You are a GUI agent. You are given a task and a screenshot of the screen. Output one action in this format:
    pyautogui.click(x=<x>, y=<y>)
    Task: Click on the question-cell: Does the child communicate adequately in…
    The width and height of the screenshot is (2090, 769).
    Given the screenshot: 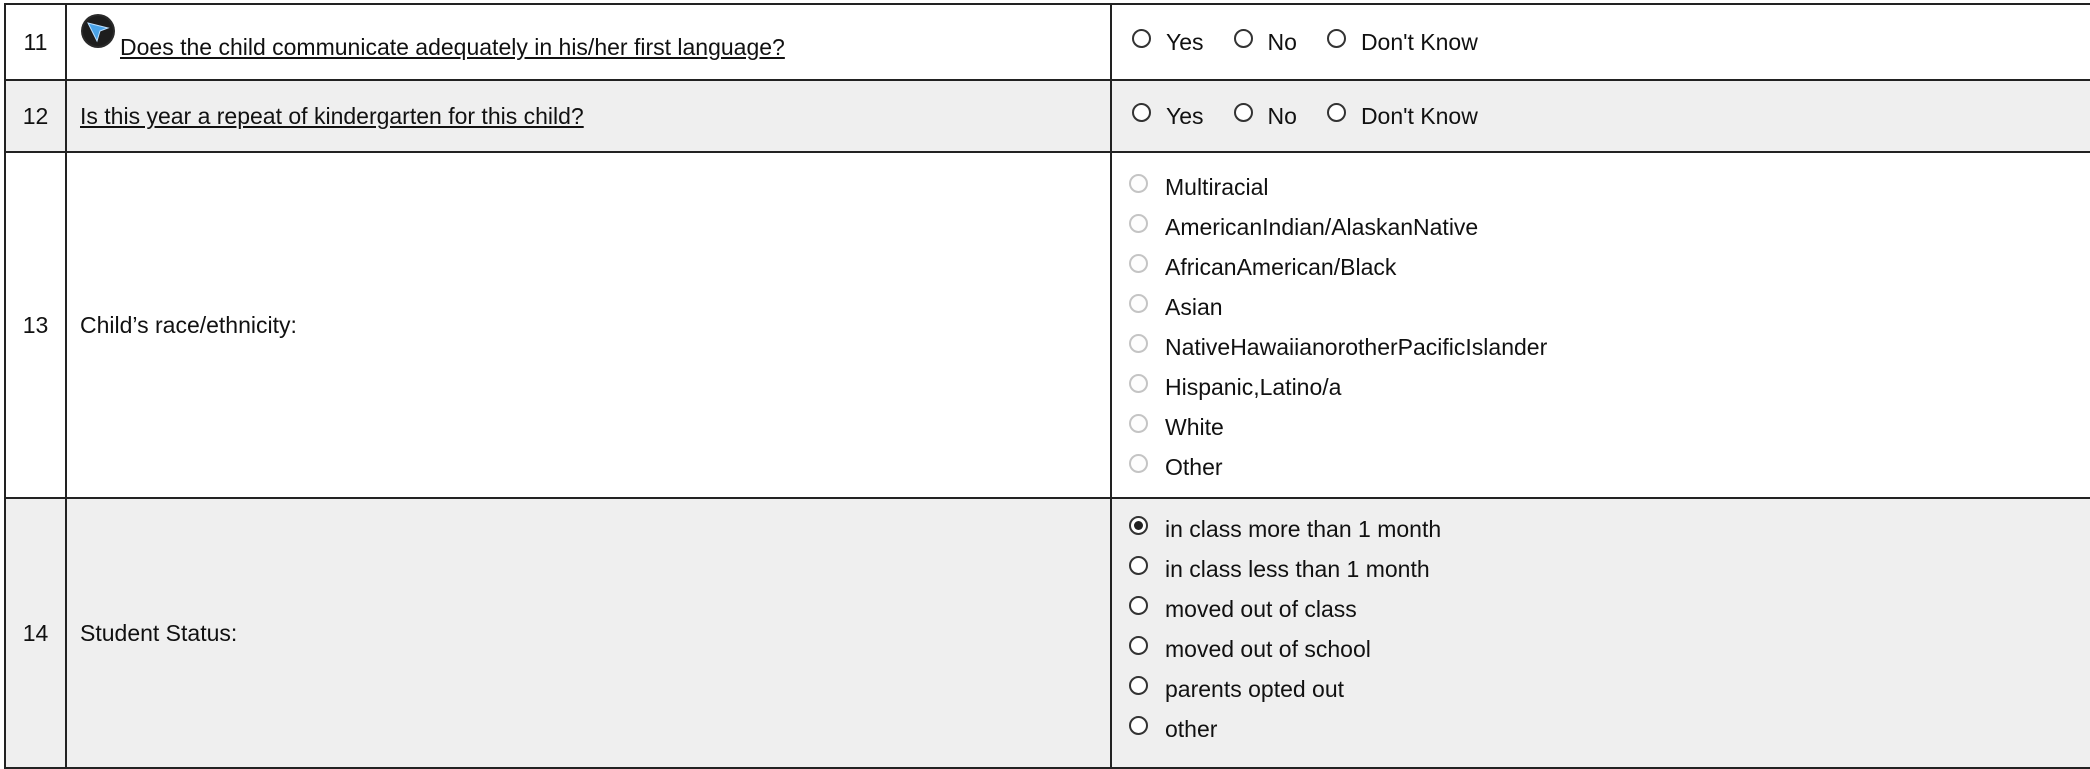 What is the action you would take?
    pyautogui.click(x=588, y=42)
    